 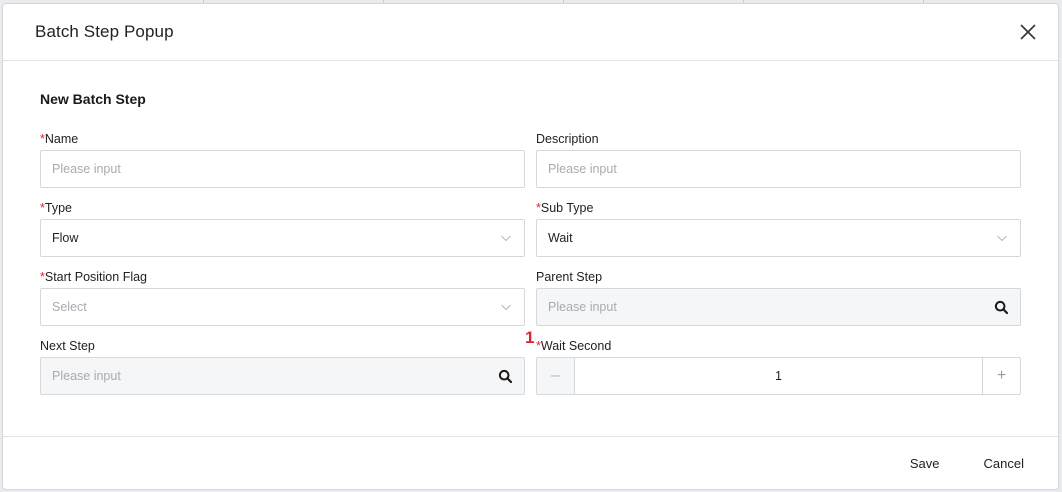 I want to click on name-field-group: *Name Please input, so click(x=282, y=159).